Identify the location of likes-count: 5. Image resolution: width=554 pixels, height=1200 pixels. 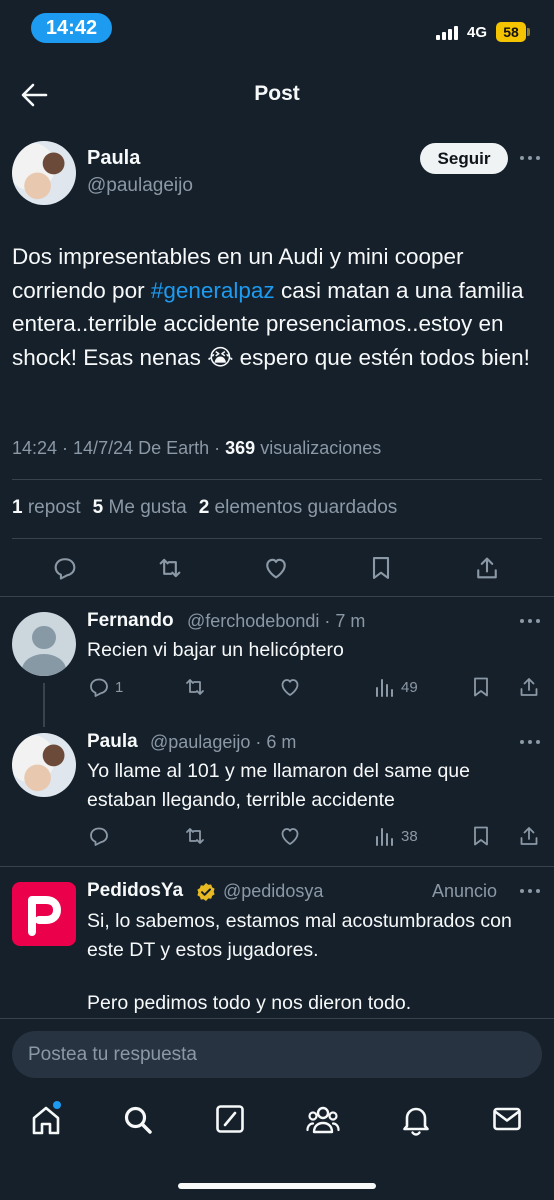
(98, 507).